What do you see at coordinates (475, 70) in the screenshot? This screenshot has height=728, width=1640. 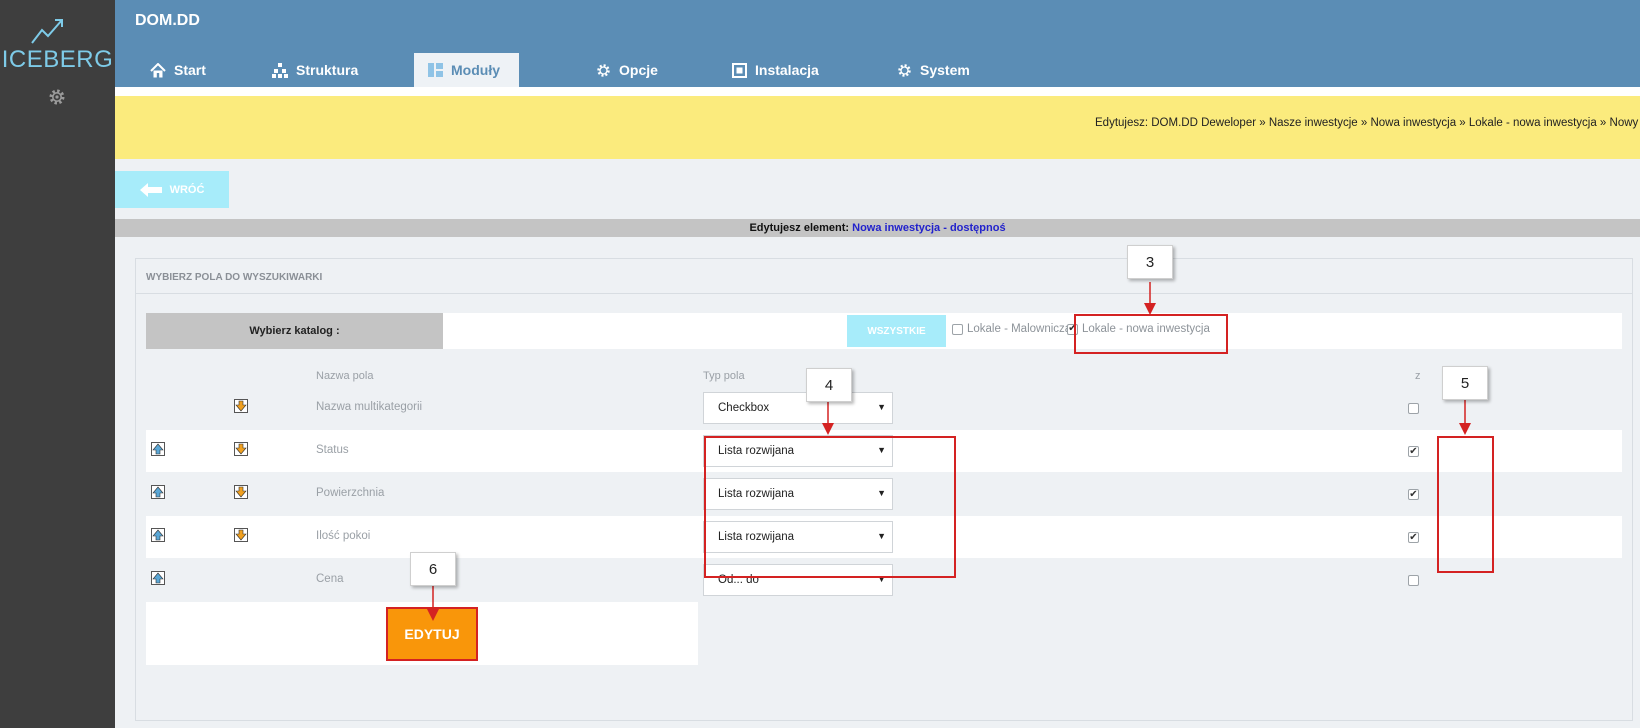 I see `tab-label: Moduły` at bounding box center [475, 70].